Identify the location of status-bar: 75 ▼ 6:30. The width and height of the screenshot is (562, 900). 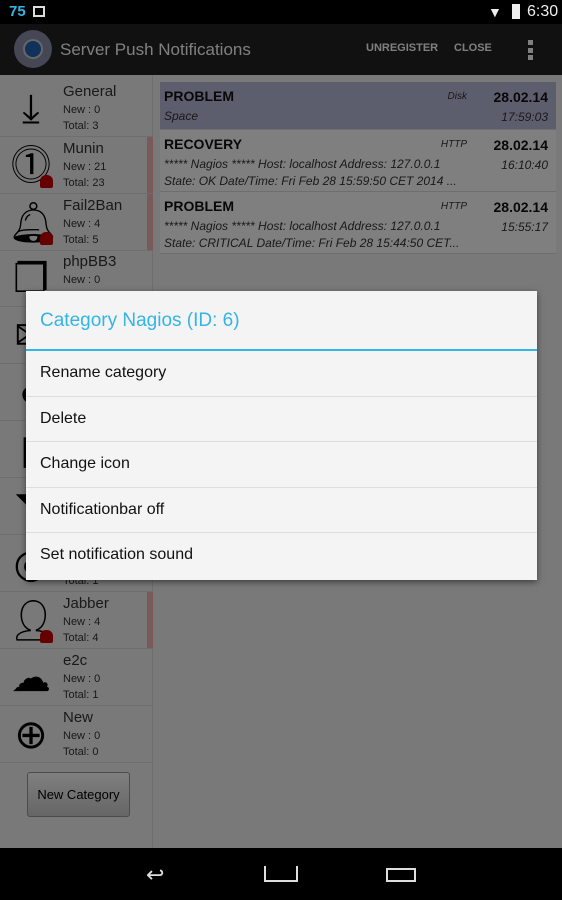
(281, 12).